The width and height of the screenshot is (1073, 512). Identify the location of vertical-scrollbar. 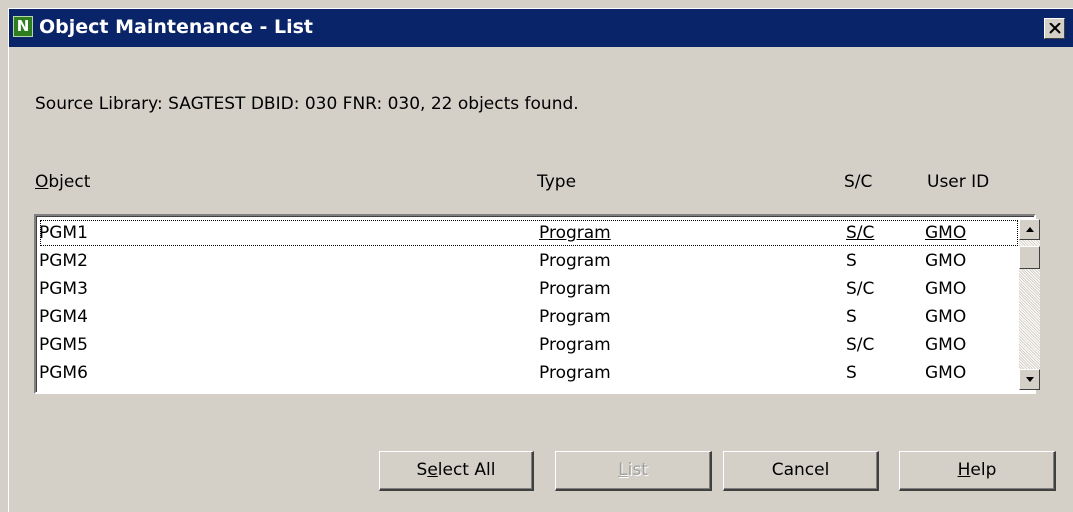
(1029, 304).